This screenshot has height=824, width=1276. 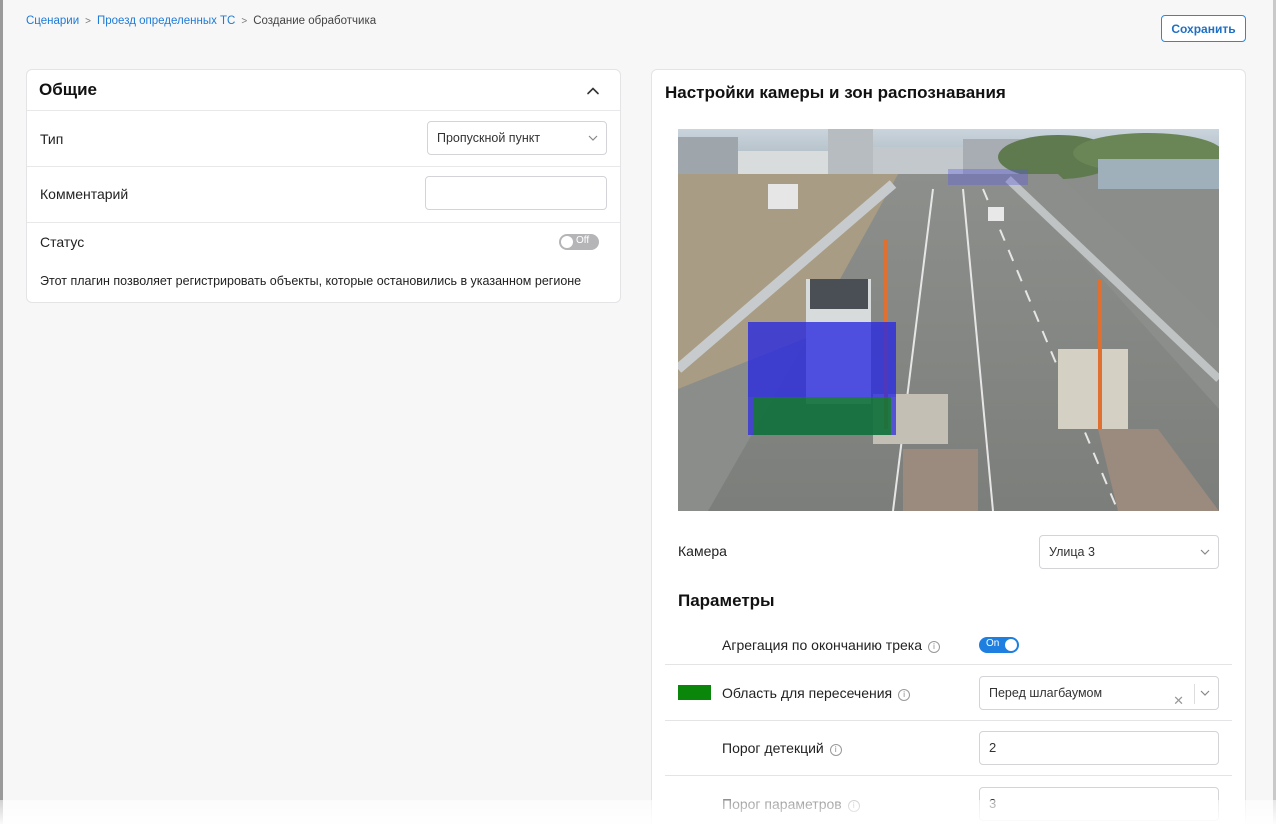 I want to click on type-select: Пропускной пункт, so click(x=517, y=138).